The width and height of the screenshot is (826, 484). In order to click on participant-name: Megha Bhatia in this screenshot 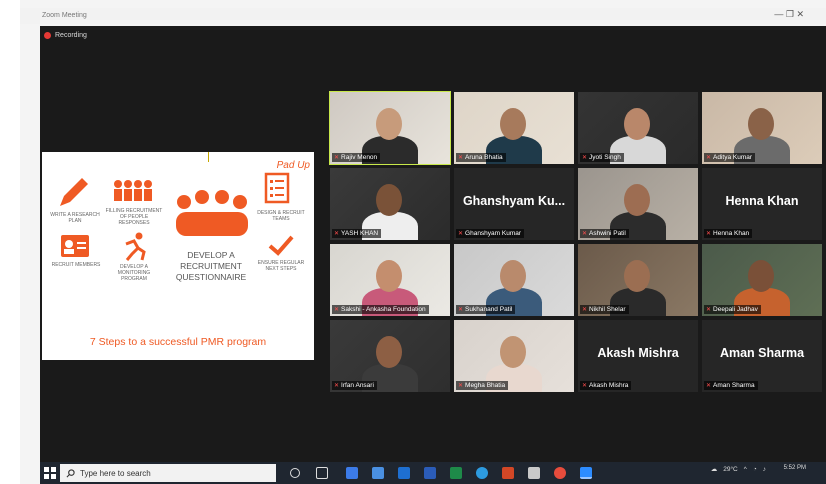, I will do `click(485, 385)`.